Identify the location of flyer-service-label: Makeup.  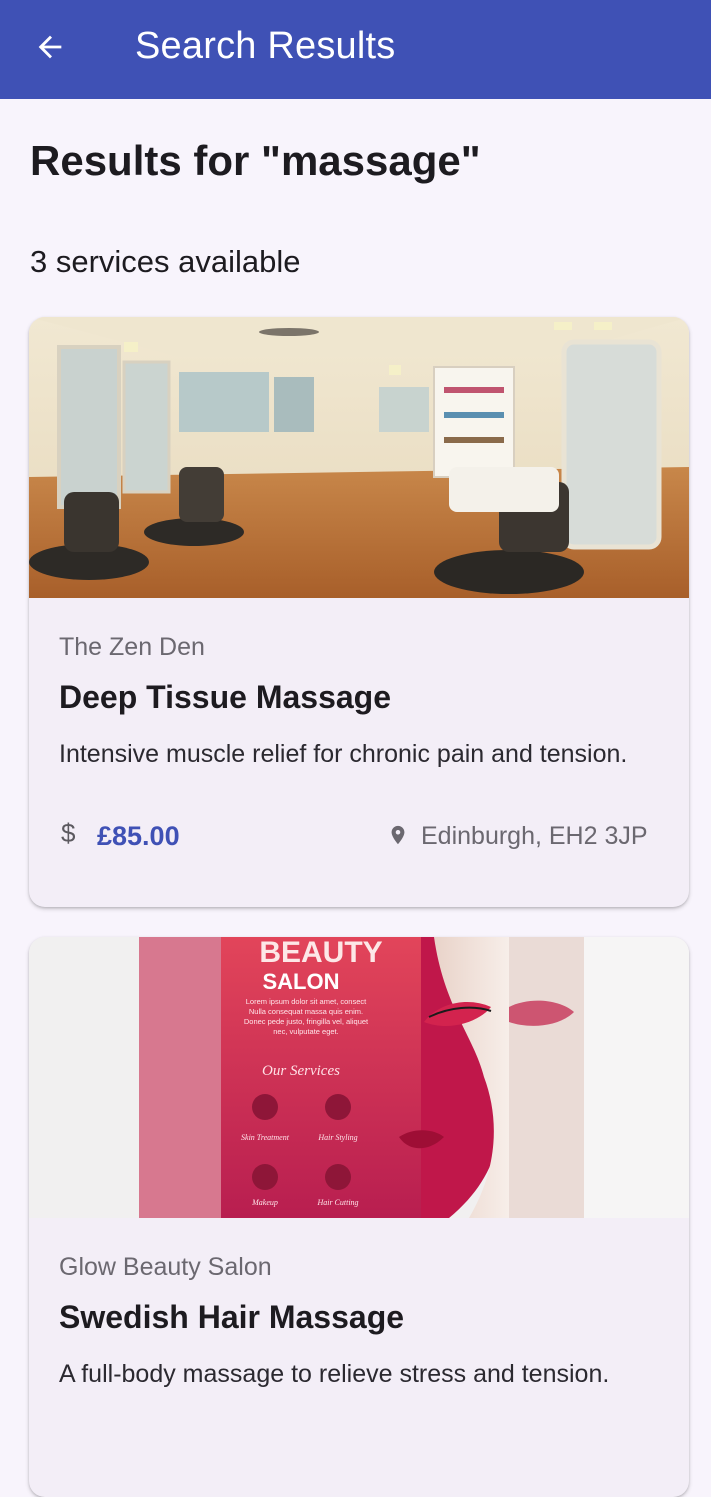
(264, 1202).